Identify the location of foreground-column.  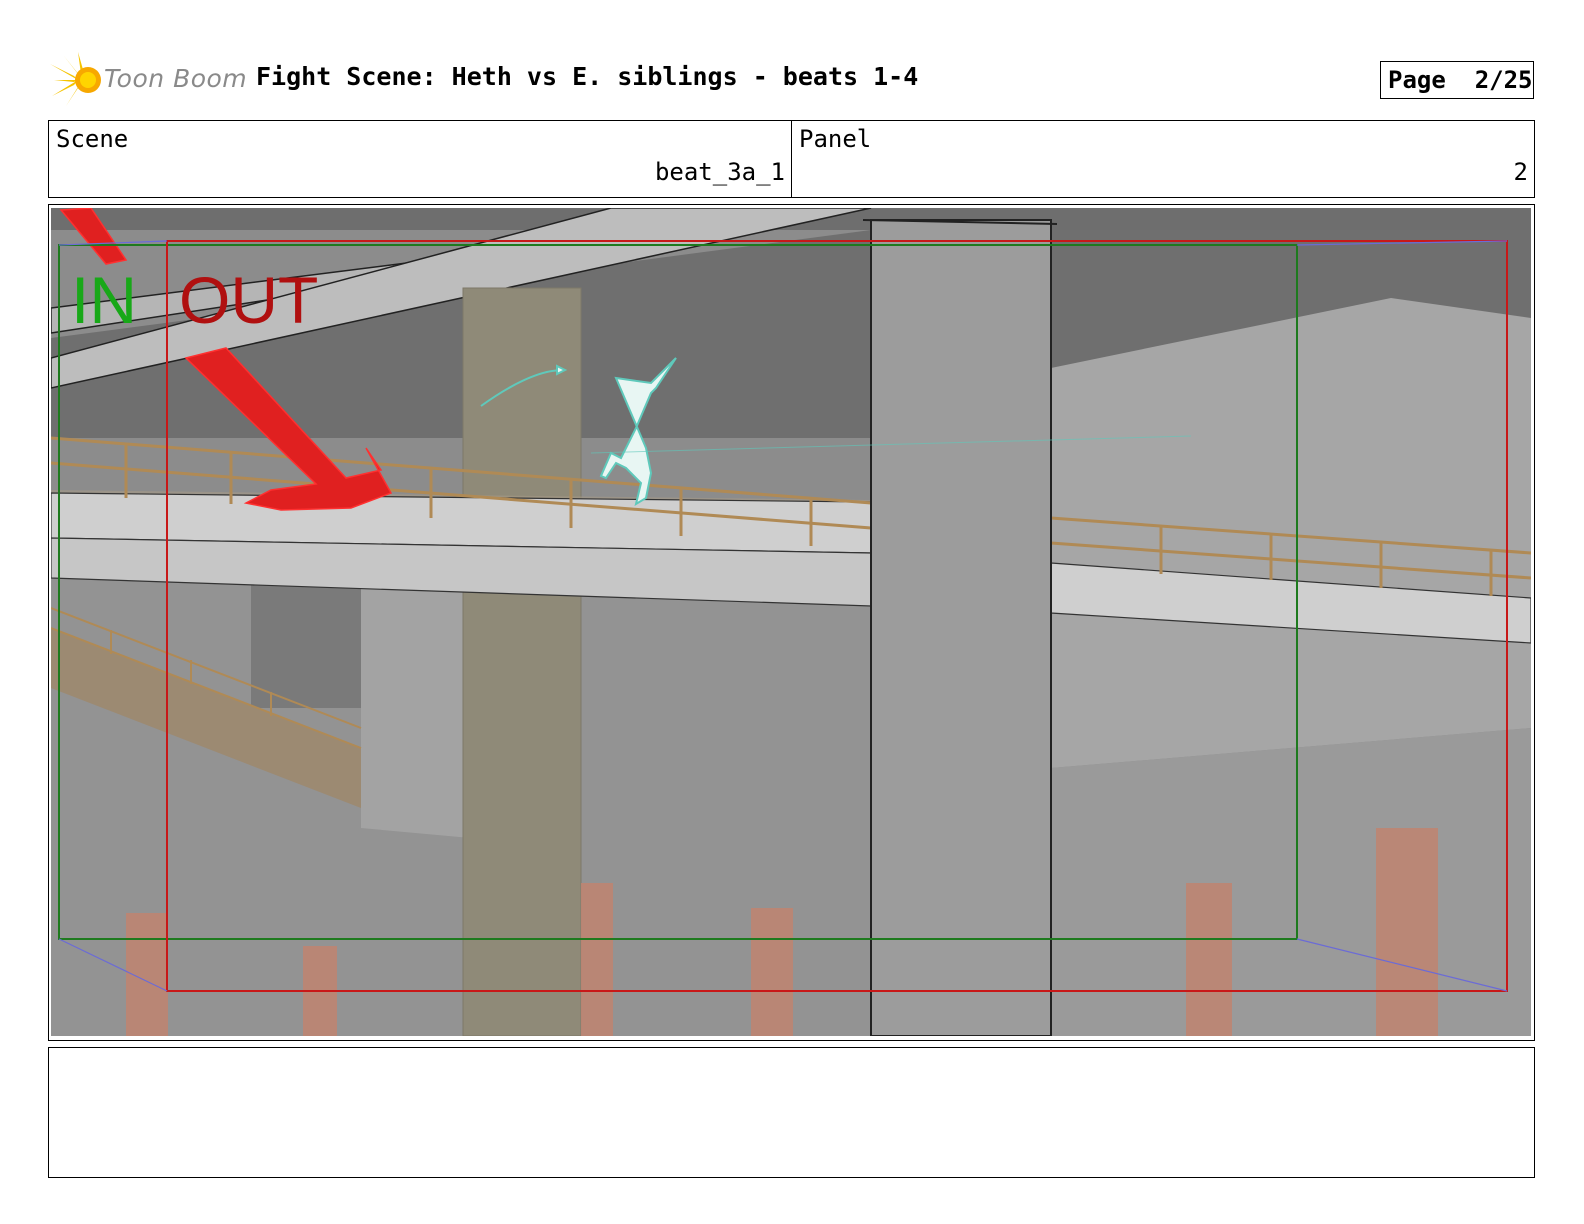
(961, 627).